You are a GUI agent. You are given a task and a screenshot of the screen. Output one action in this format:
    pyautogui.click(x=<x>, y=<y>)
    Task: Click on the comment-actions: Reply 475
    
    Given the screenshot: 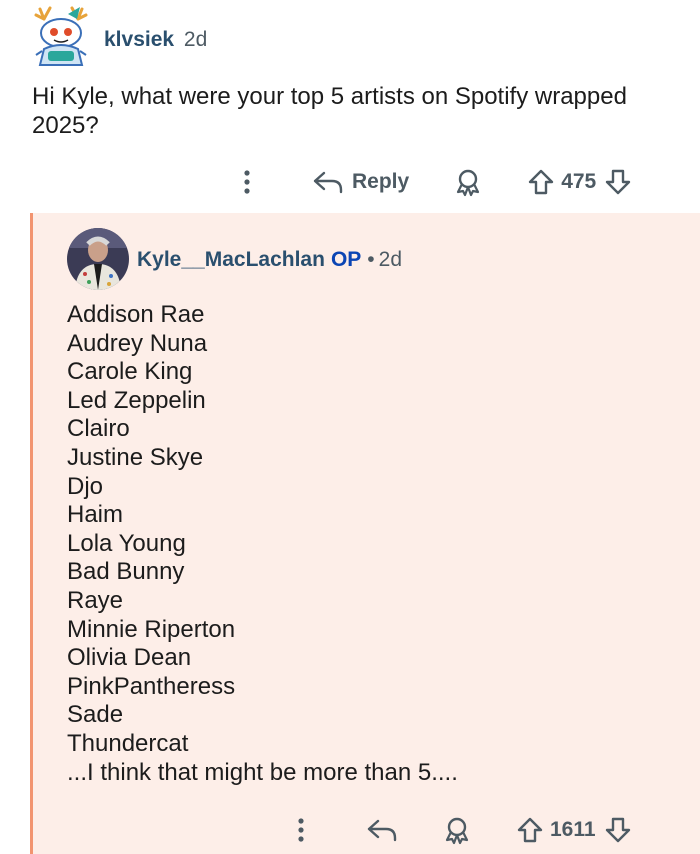 What is the action you would take?
    pyautogui.click(x=433, y=182)
    